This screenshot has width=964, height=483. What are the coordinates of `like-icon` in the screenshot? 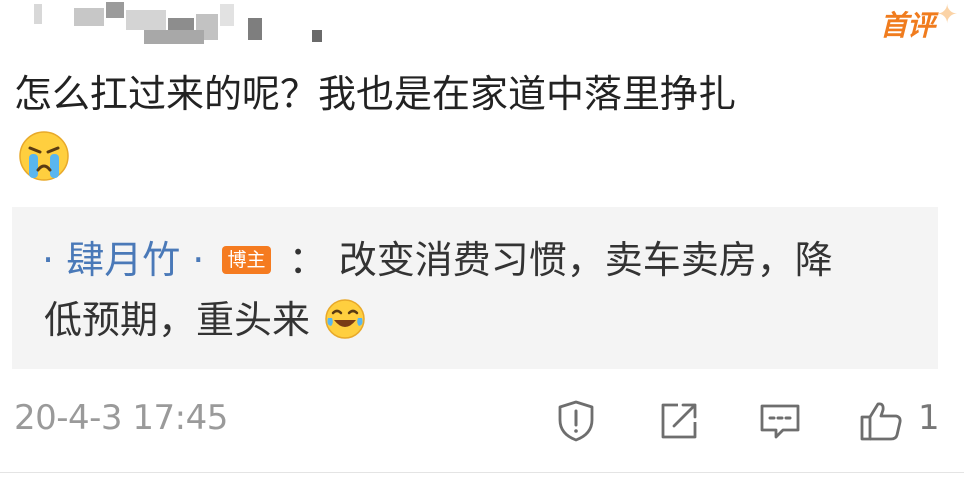 It's located at (881, 421).